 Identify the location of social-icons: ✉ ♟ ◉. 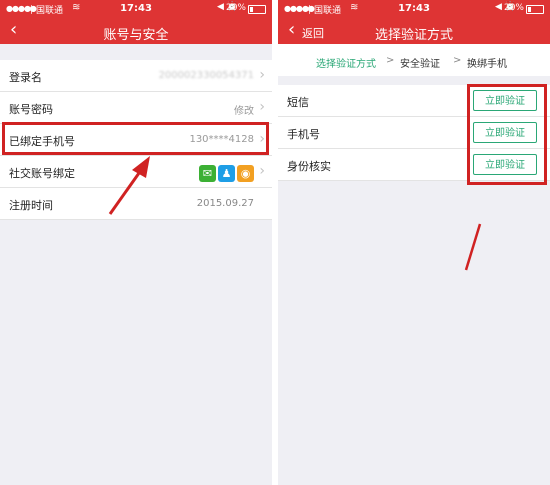
(225, 172).